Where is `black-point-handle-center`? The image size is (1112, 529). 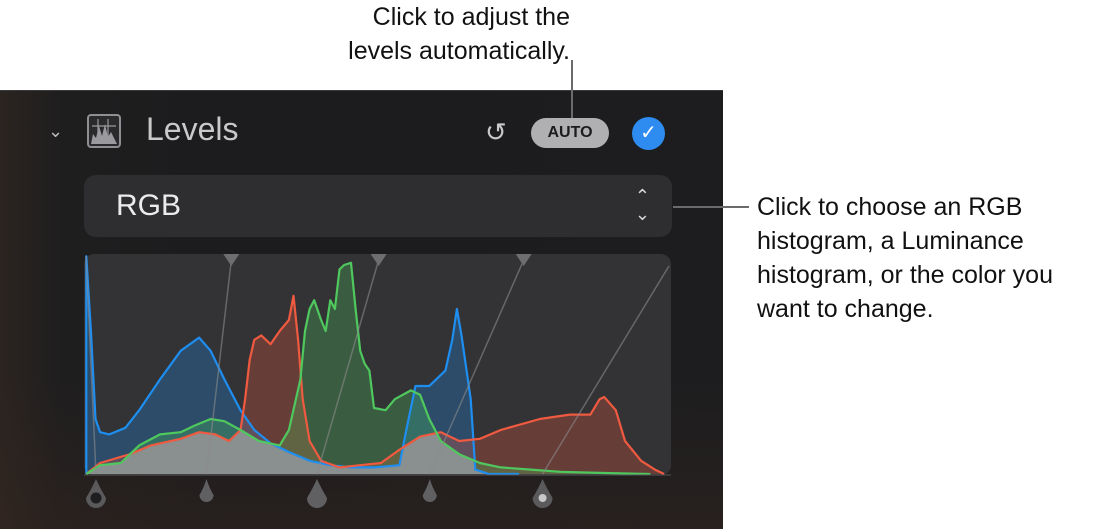 black-point-handle-center is located at coordinates (96, 498).